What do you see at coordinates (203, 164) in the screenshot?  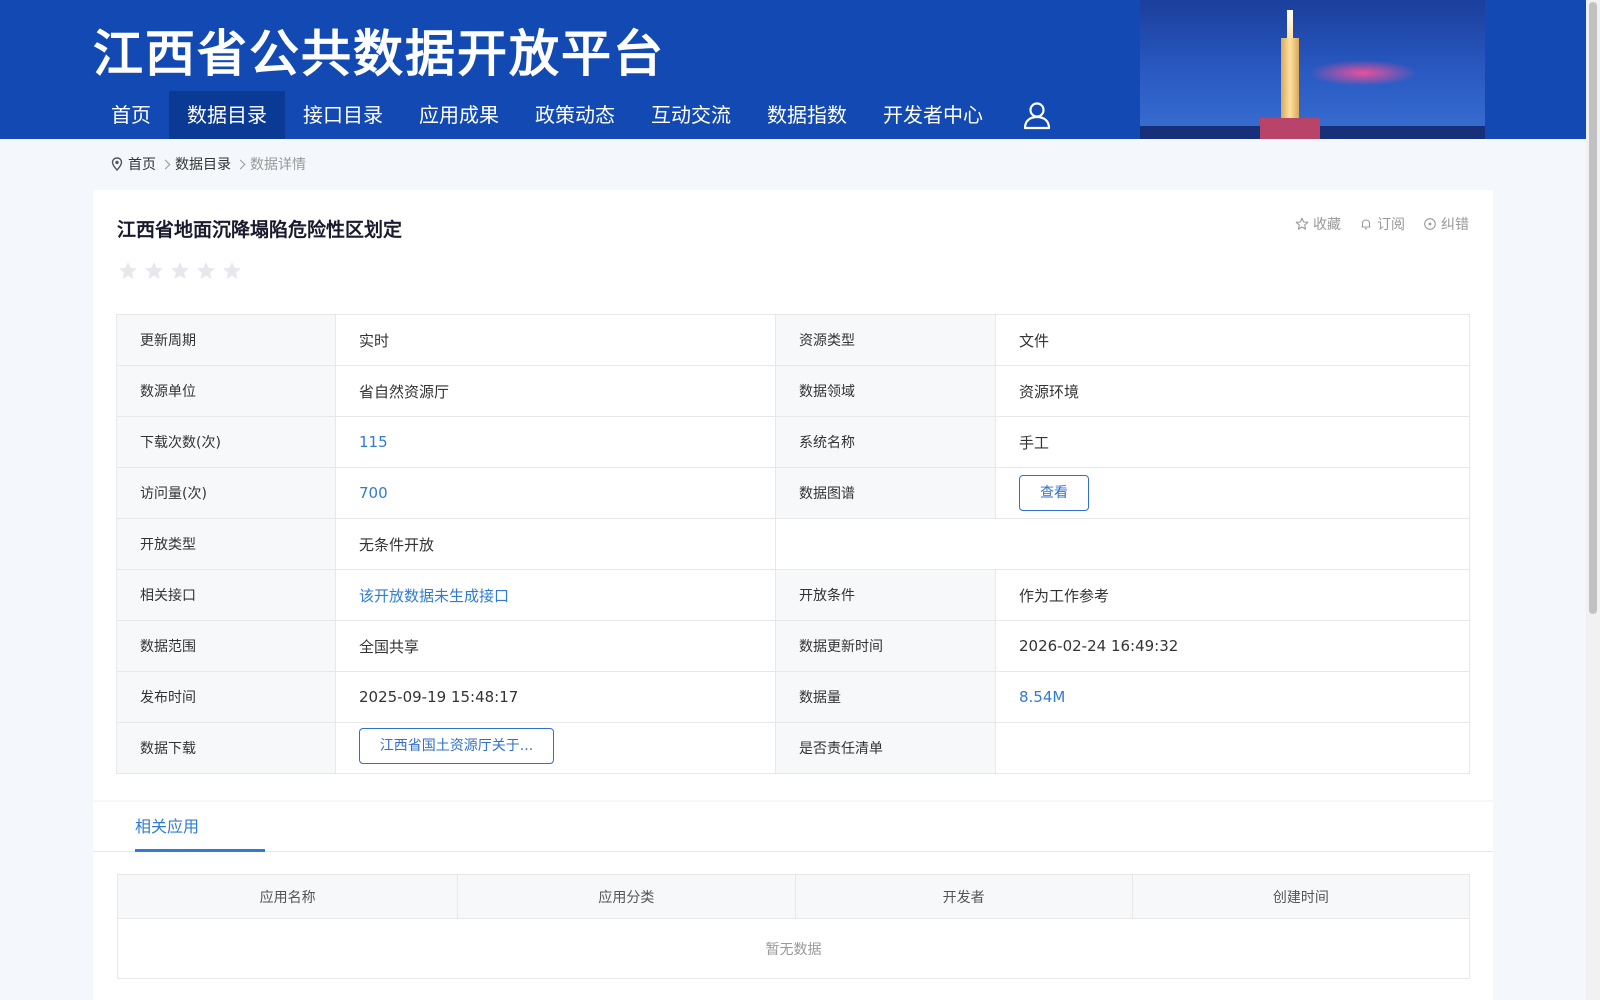 I see `breadcrumb-data-catalog: 数据目录` at bounding box center [203, 164].